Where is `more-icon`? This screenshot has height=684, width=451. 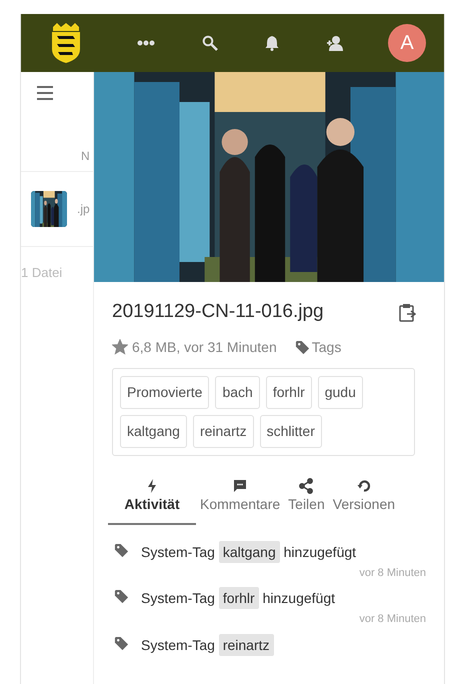 more-icon is located at coordinates (145, 43).